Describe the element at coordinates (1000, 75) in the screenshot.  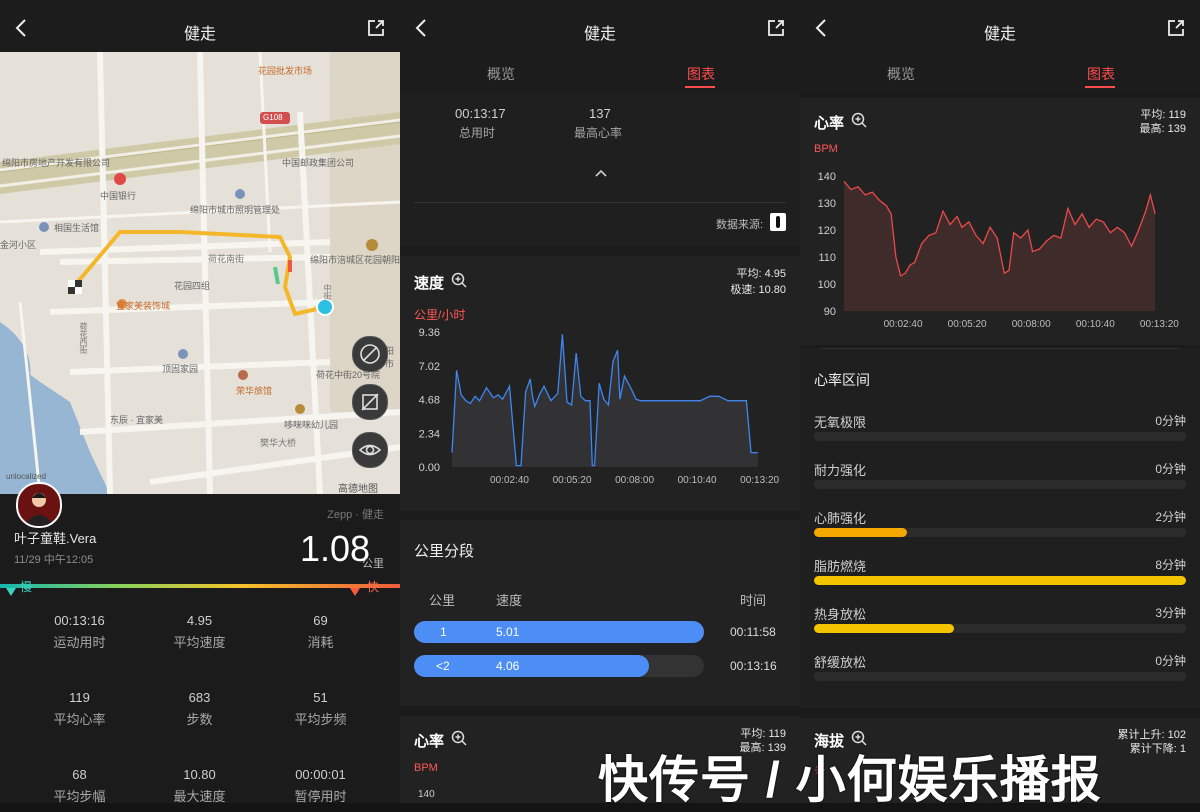
I see `tab-bar: 概览 图表` at that location.